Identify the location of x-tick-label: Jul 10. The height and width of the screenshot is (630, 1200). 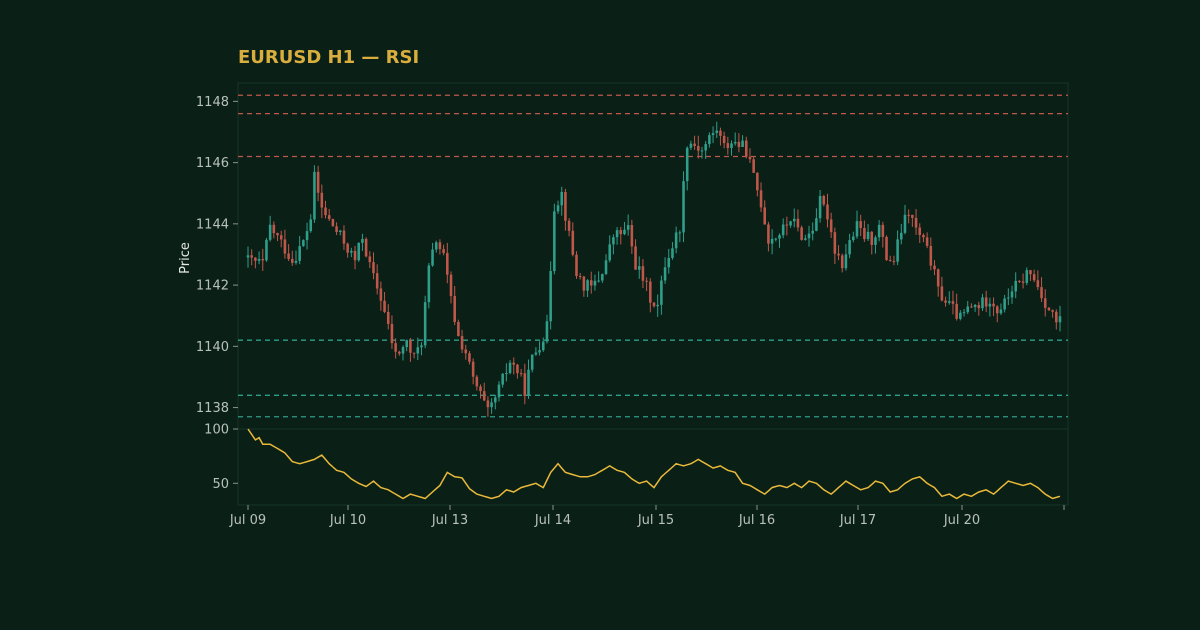
(347, 520).